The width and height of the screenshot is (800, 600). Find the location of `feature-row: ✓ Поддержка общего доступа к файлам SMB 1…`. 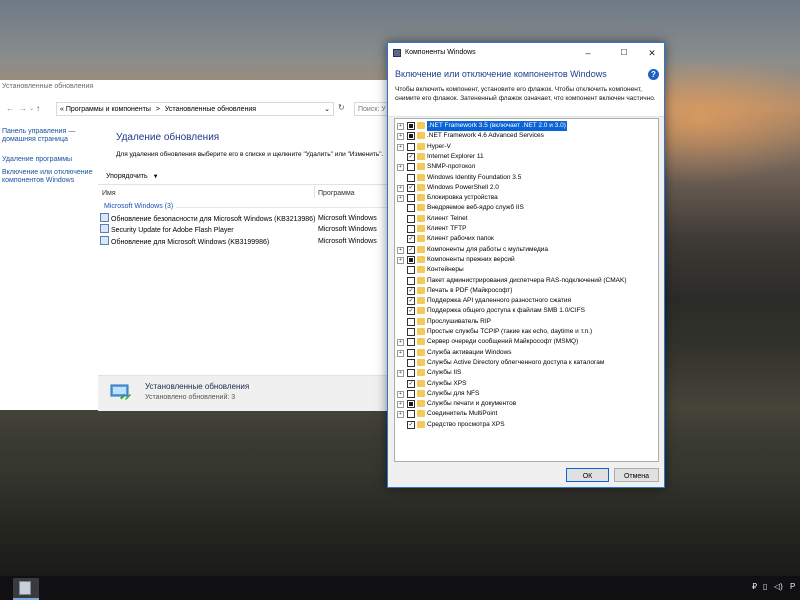

feature-row: ✓ Поддержка общего доступа к файлам SMB 1… is located at coordinates (526, 311).